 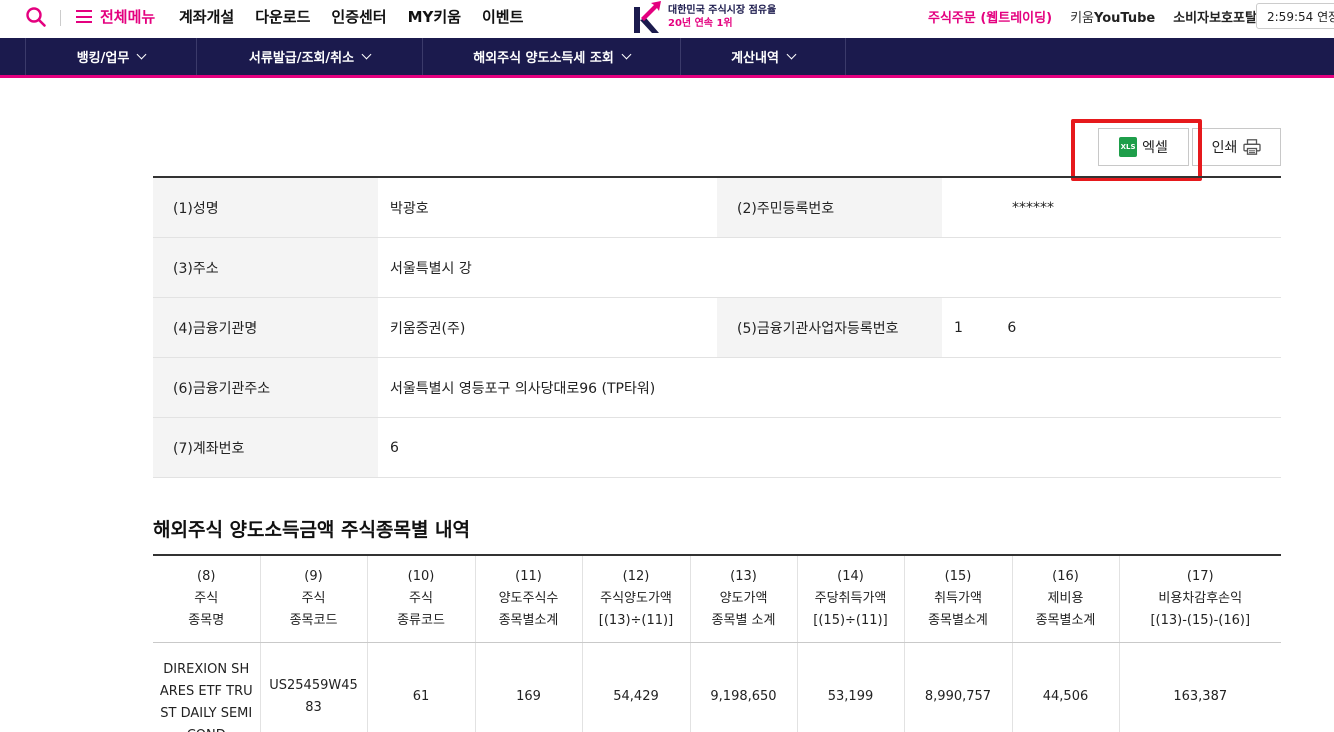 I want to click on top-divider, so click(x=60, y=18).